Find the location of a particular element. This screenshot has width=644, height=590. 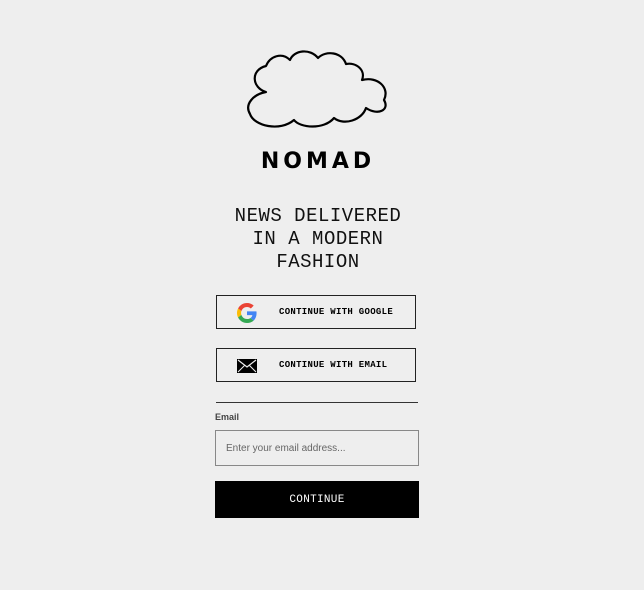

cloud-icon is located at coordinates (317, 89).